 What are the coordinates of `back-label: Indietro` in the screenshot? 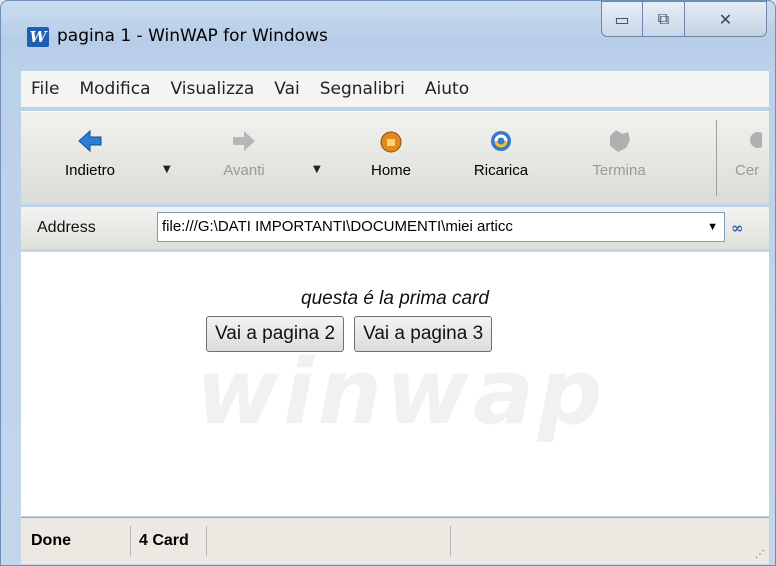 It's located at (90, 170).